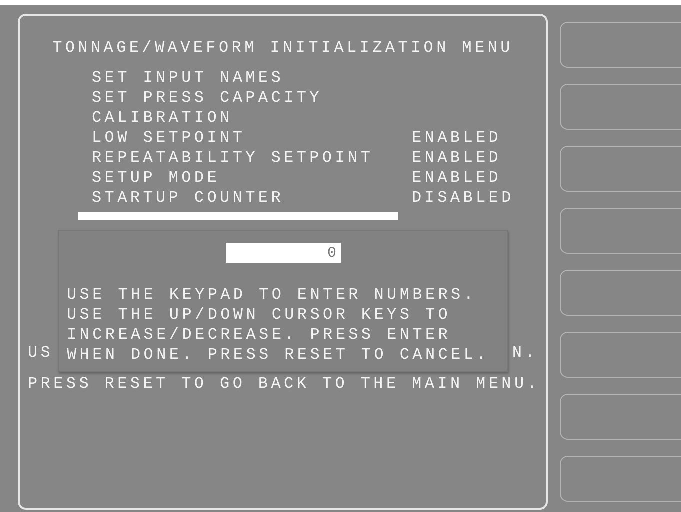 The image size is (681, 512). What do you see at coordinates (259, 315) in the screenshot?
I see `dialog-message-line: USE THE UP/DOWN CURSOR KEYS TO` at bounding box center [259, 315].